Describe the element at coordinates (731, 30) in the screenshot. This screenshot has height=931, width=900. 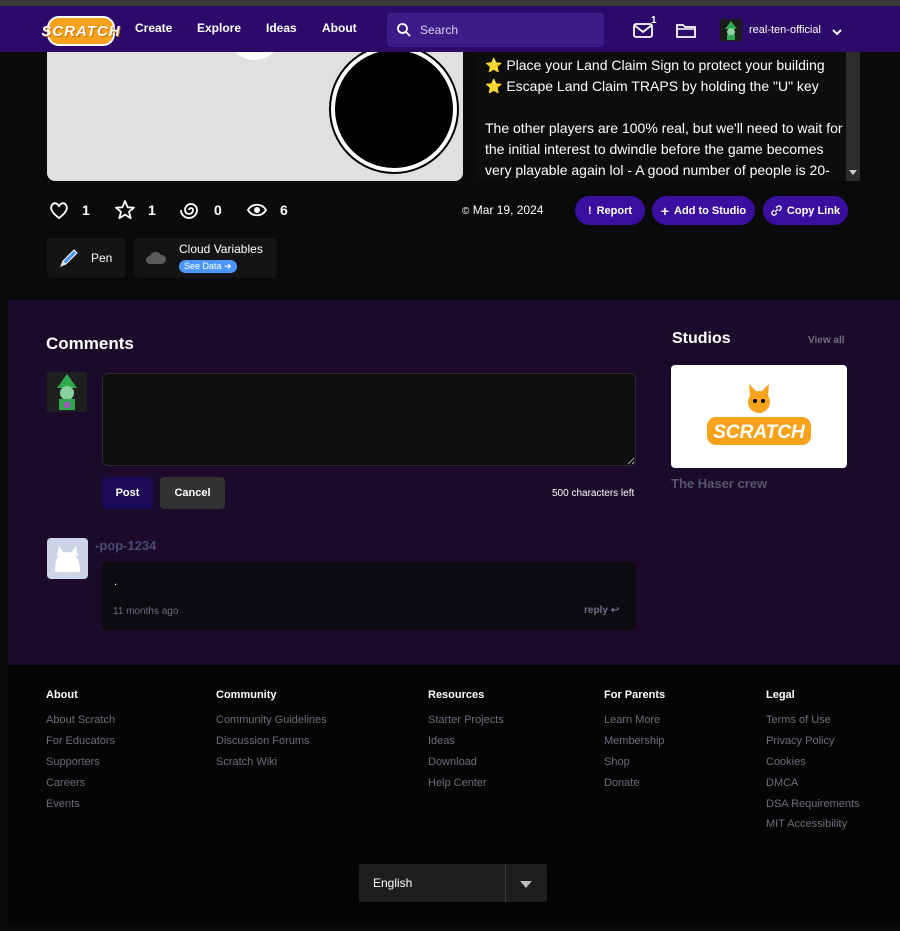
I see `user-avatar` at that location.